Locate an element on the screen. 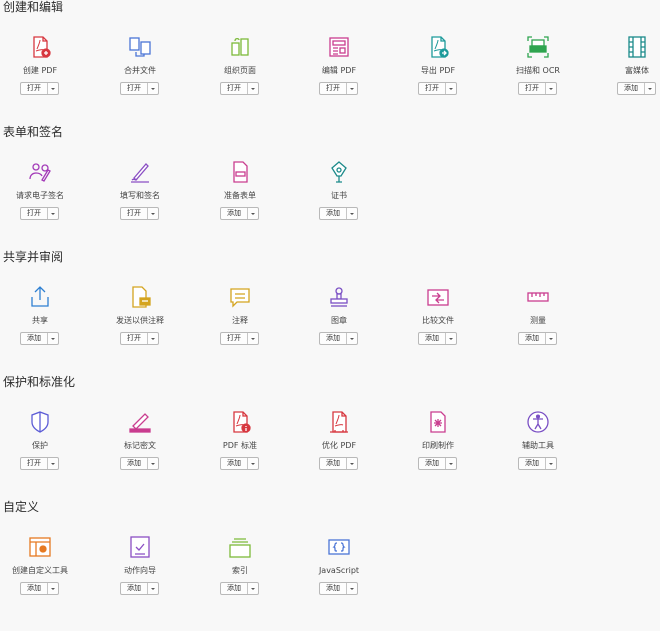  tool-card: 印刷制作 添加 is located at coordinates (438, 450).